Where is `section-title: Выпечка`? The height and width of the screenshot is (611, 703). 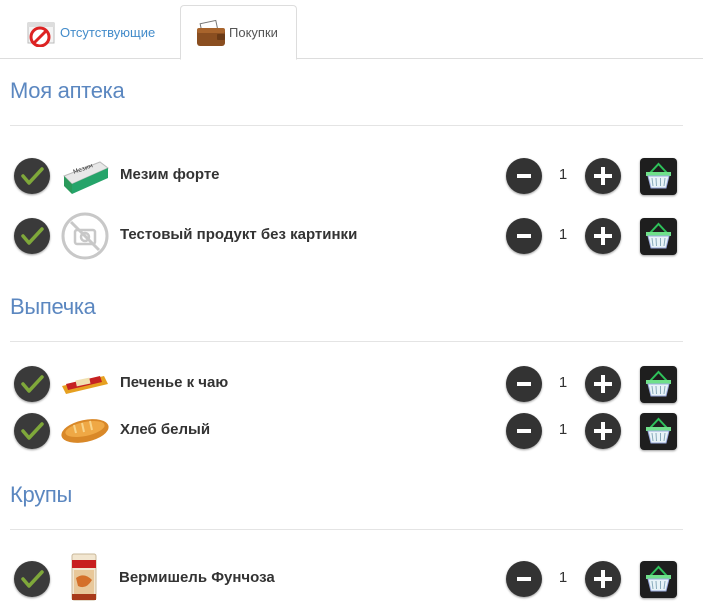 section-title: Выпечка is located at coordinates (53, 306).